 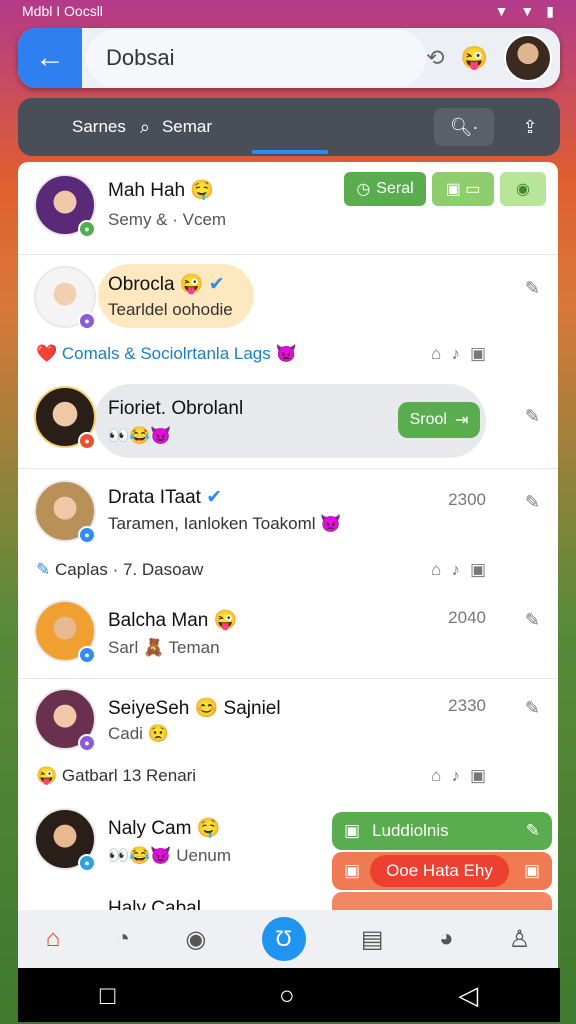 I want to click on group-edit-icon: ✎, so click(x=43, y=569).